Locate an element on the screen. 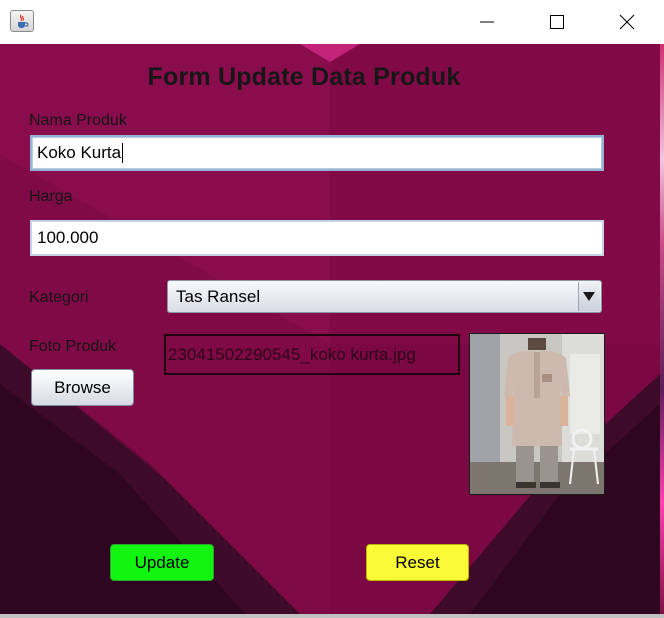 Image resolution: width=664 pixels, height=618 pixels. reset-button: Reset is located at coordinates (417, 562).